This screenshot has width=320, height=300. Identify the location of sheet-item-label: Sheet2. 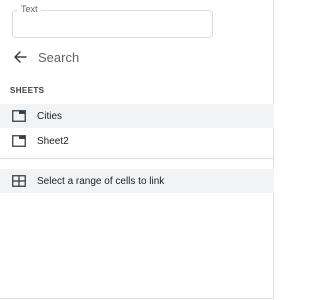
(53, 141).